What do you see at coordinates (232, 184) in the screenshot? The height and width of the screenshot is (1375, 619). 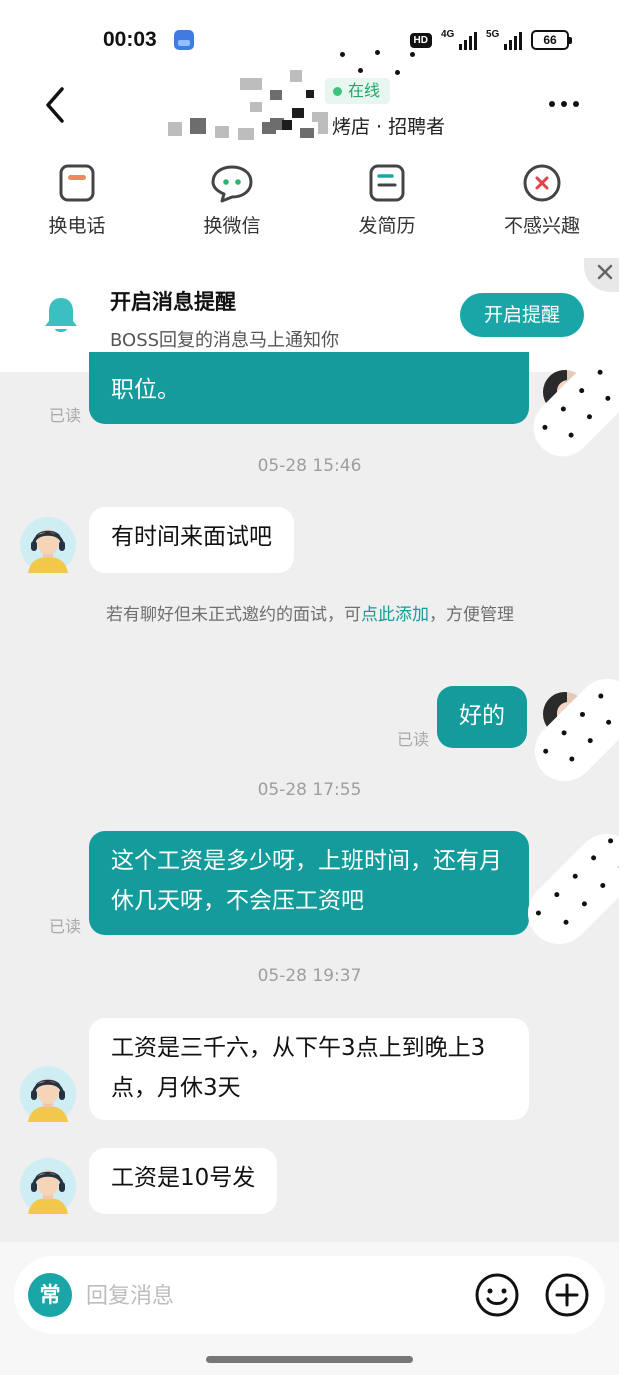 I see `wechat-icon` at bounding box center [232, 184].